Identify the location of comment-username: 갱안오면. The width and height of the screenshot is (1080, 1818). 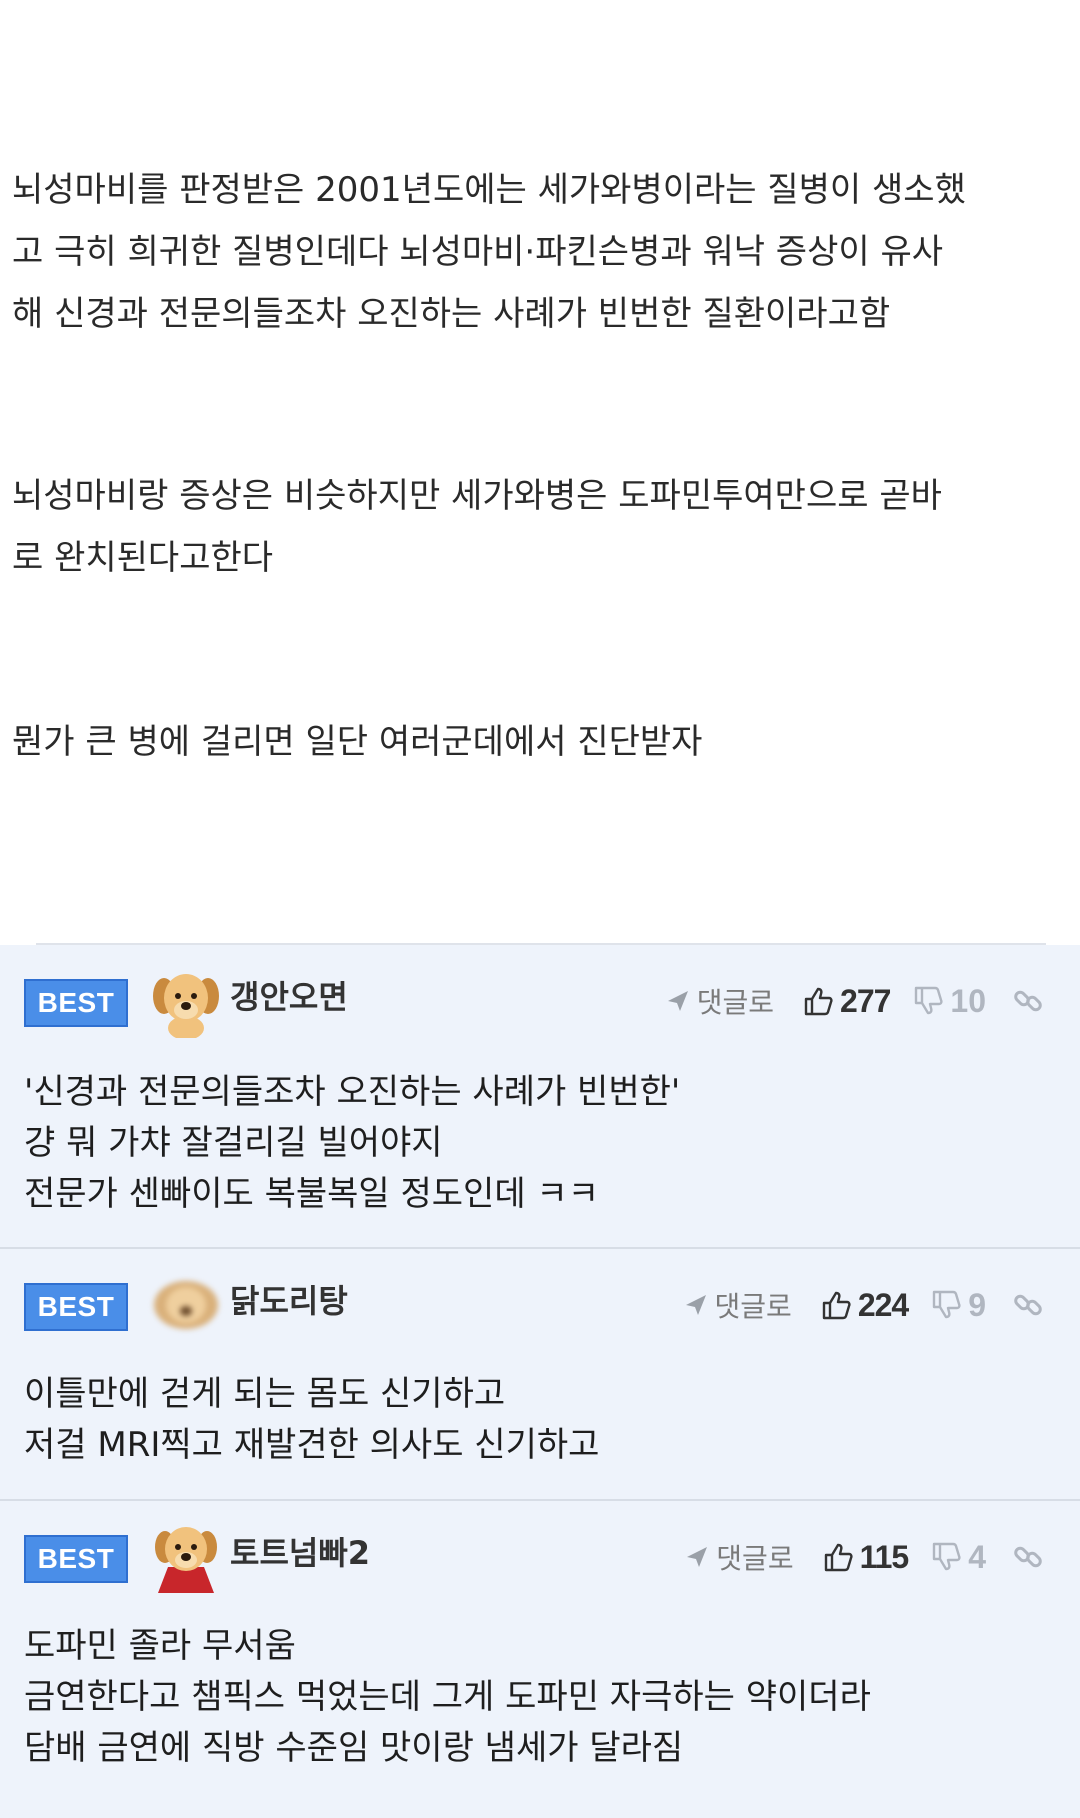
(289, 997).